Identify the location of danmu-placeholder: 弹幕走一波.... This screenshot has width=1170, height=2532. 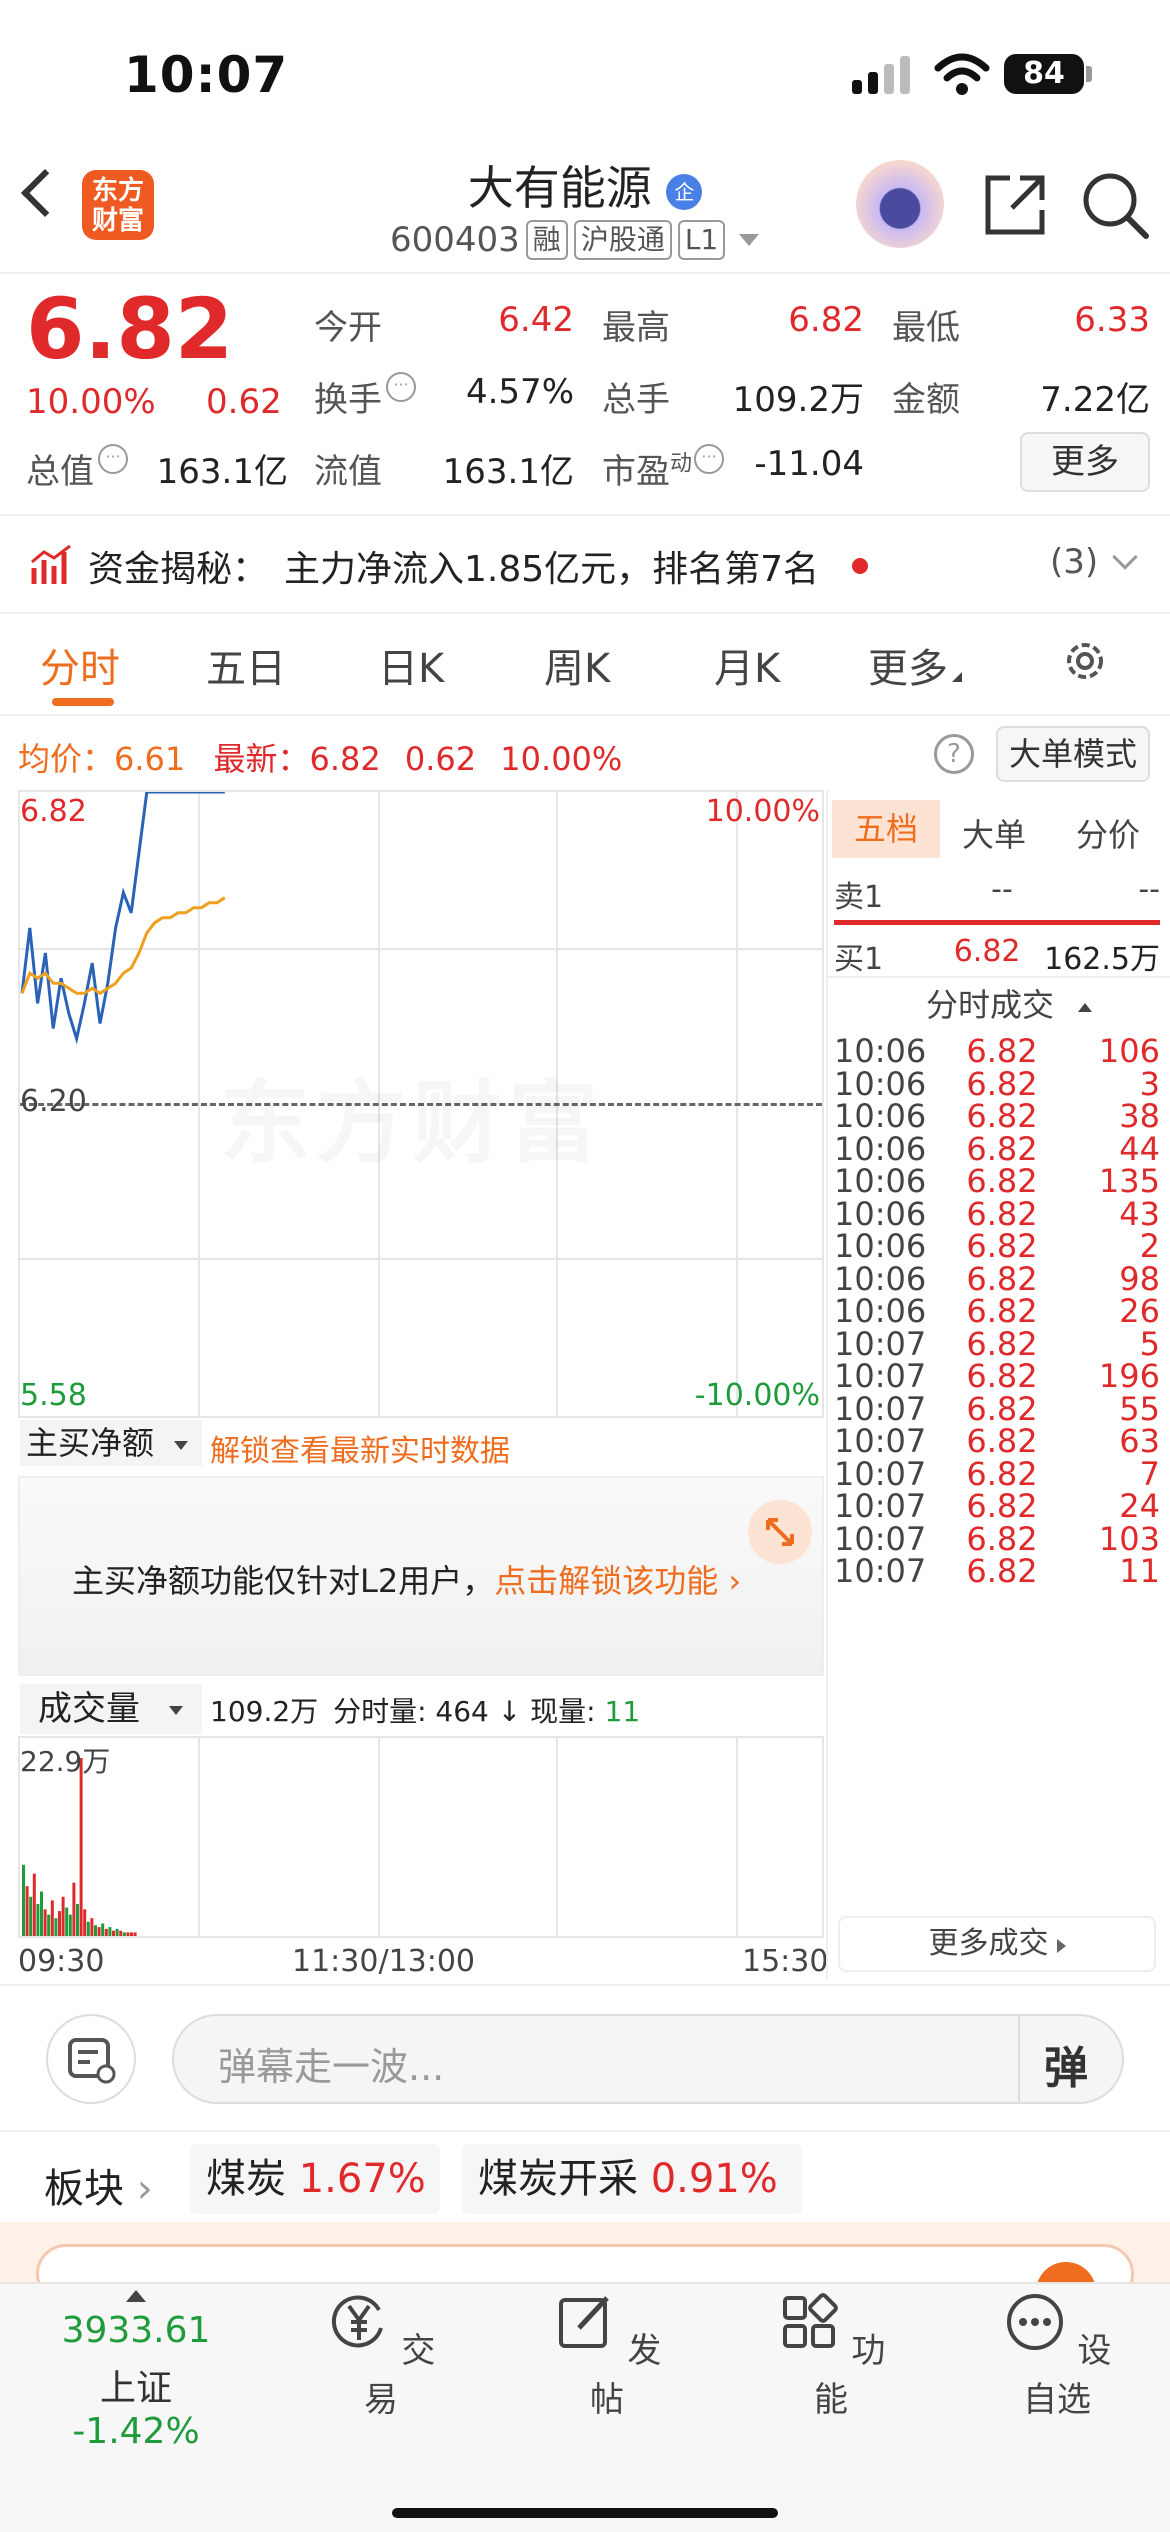
(331, 2067).